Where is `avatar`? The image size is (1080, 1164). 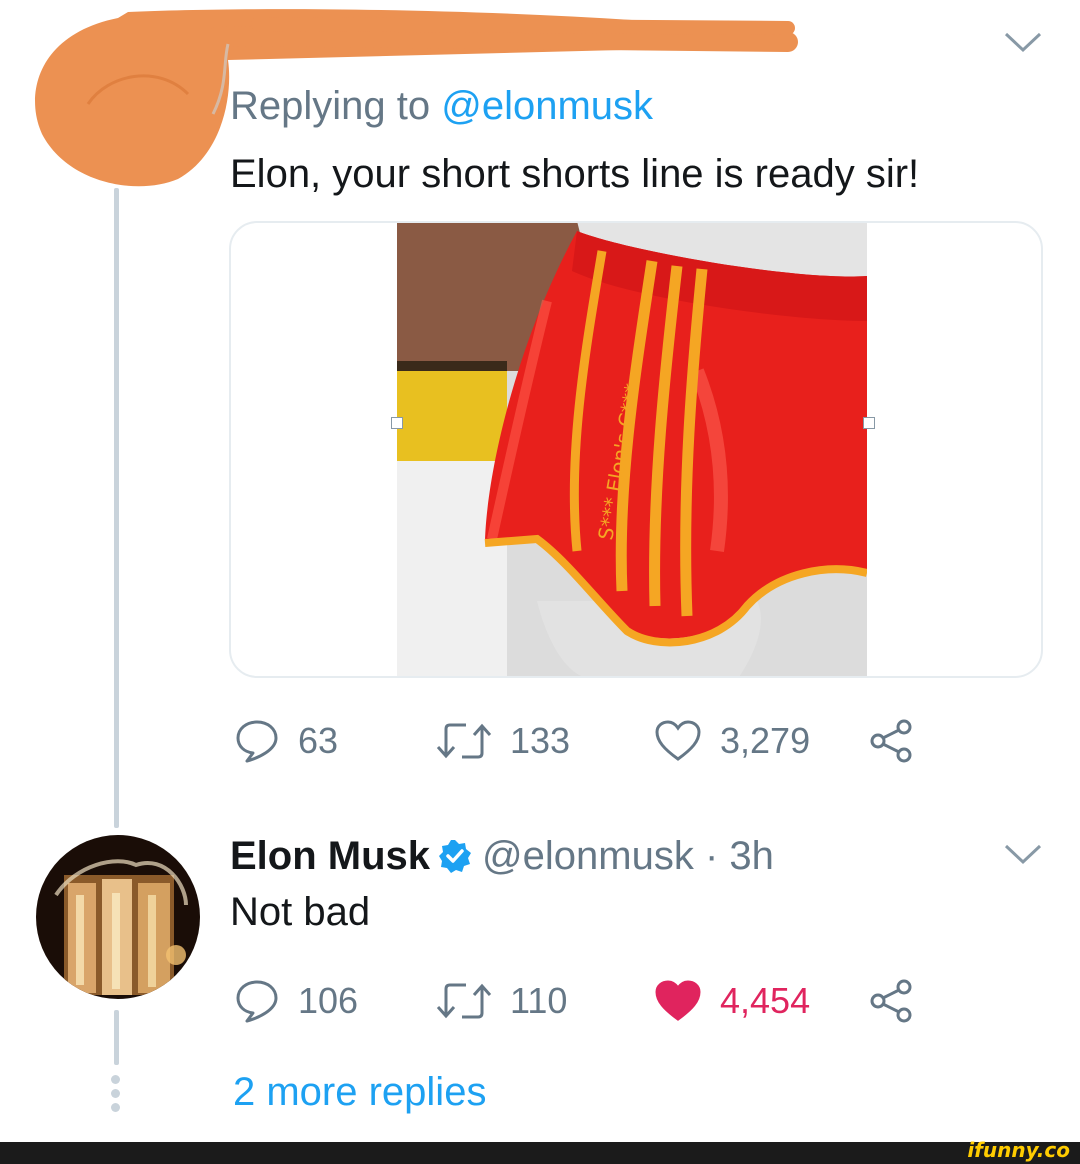
avatar is located at coordinates (118, 917).